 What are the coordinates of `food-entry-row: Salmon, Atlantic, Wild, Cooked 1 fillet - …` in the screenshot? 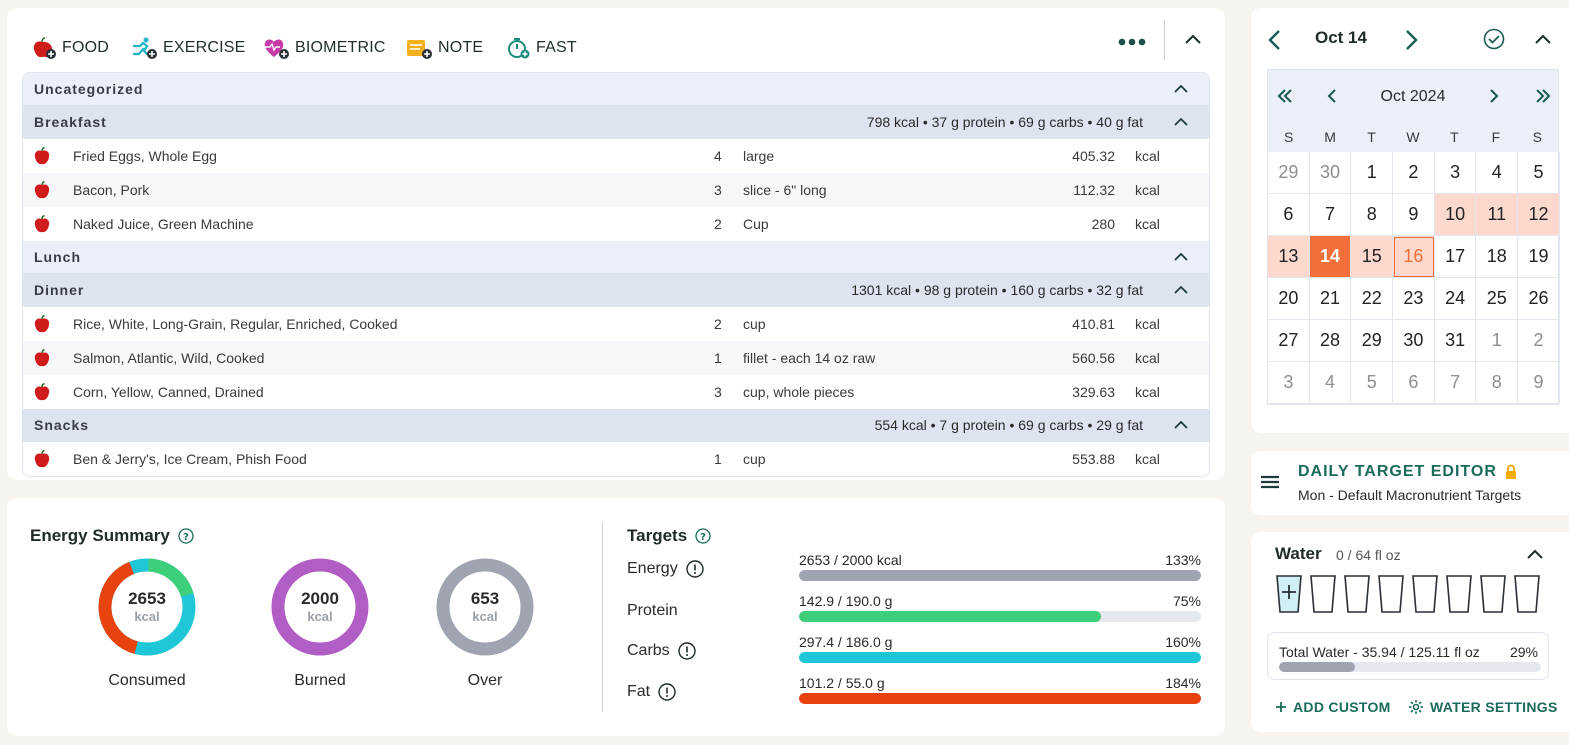 It's located at (616, 358).